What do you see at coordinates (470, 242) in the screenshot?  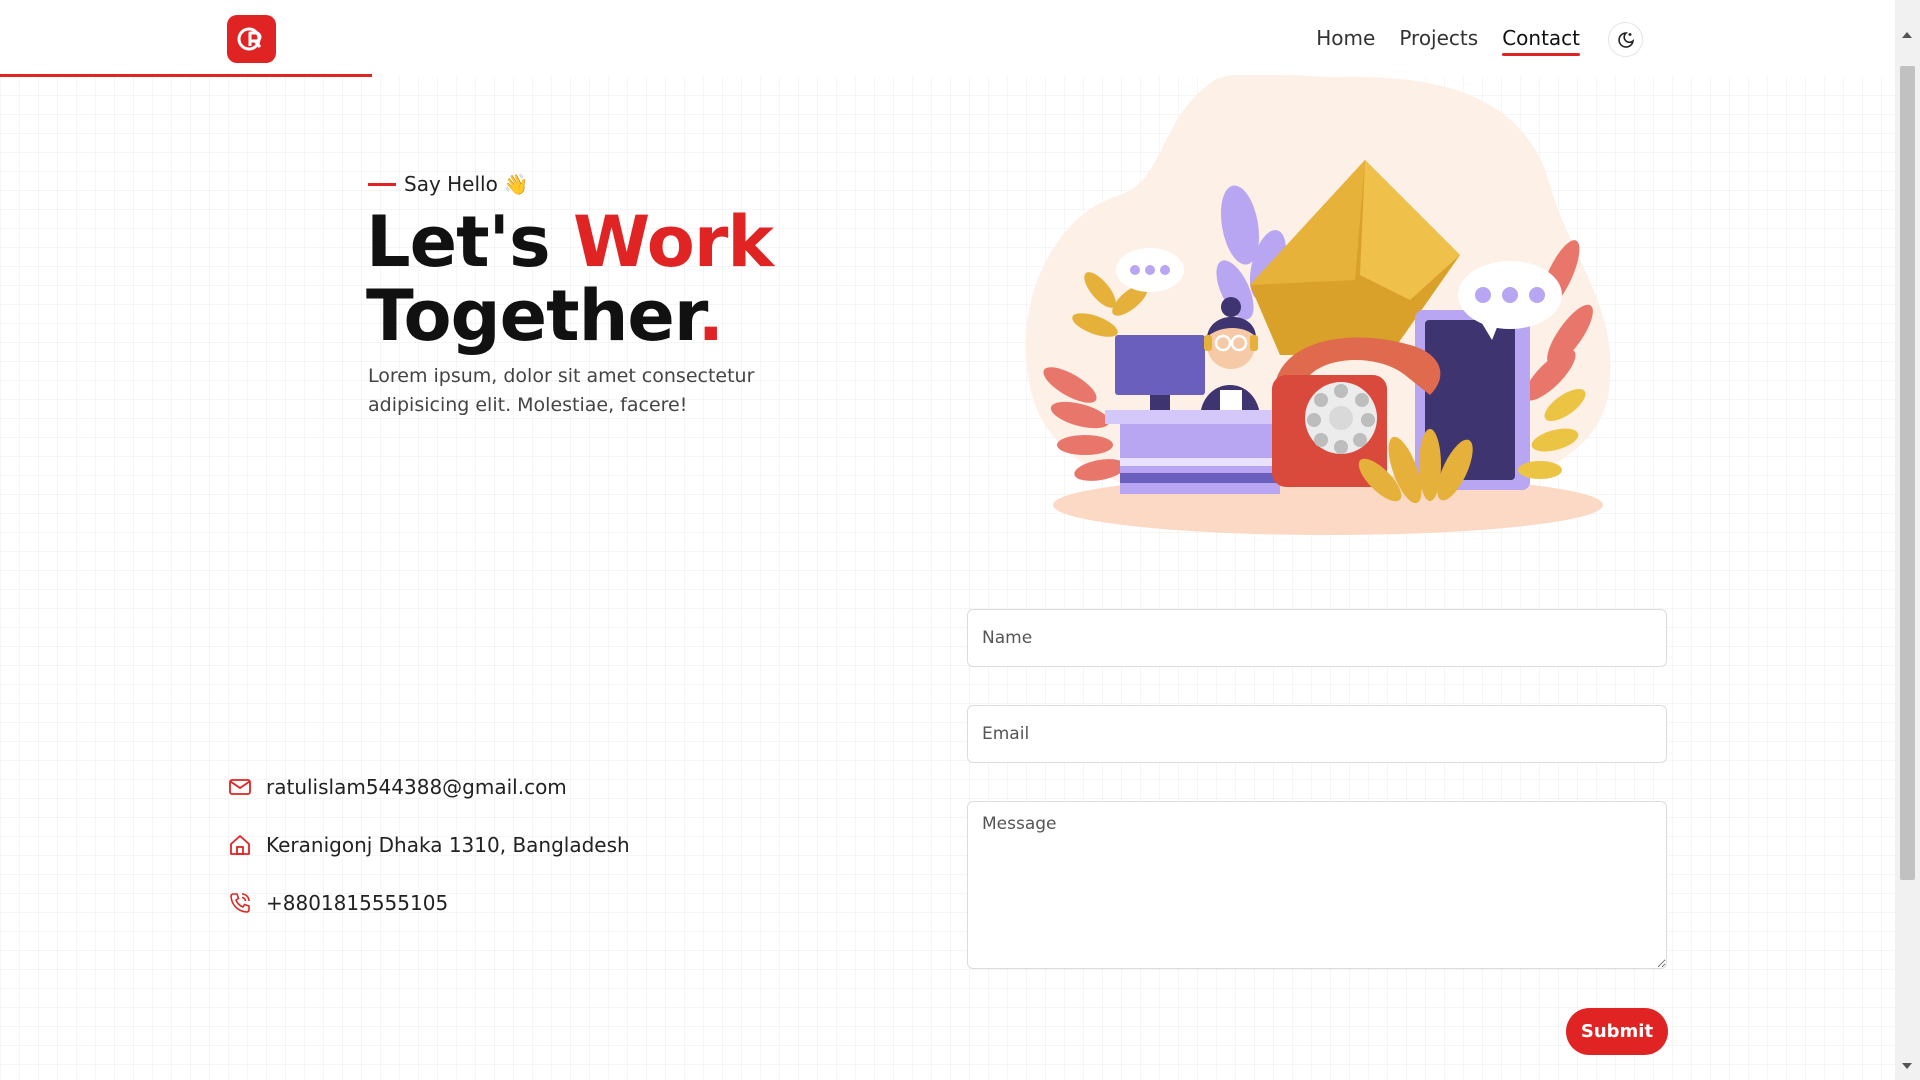 I see `title-part1: Let's` at bounding box center [470, 242].